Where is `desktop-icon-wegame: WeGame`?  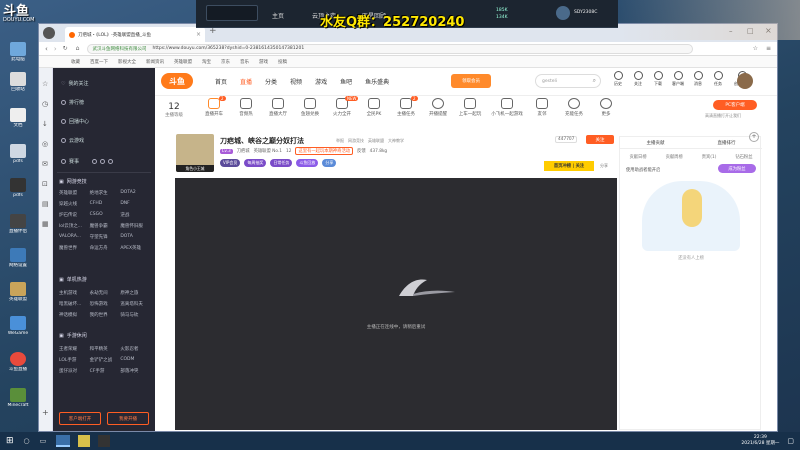 desktop-icon-wegame: WeGame is located at coordinates (18, 326).